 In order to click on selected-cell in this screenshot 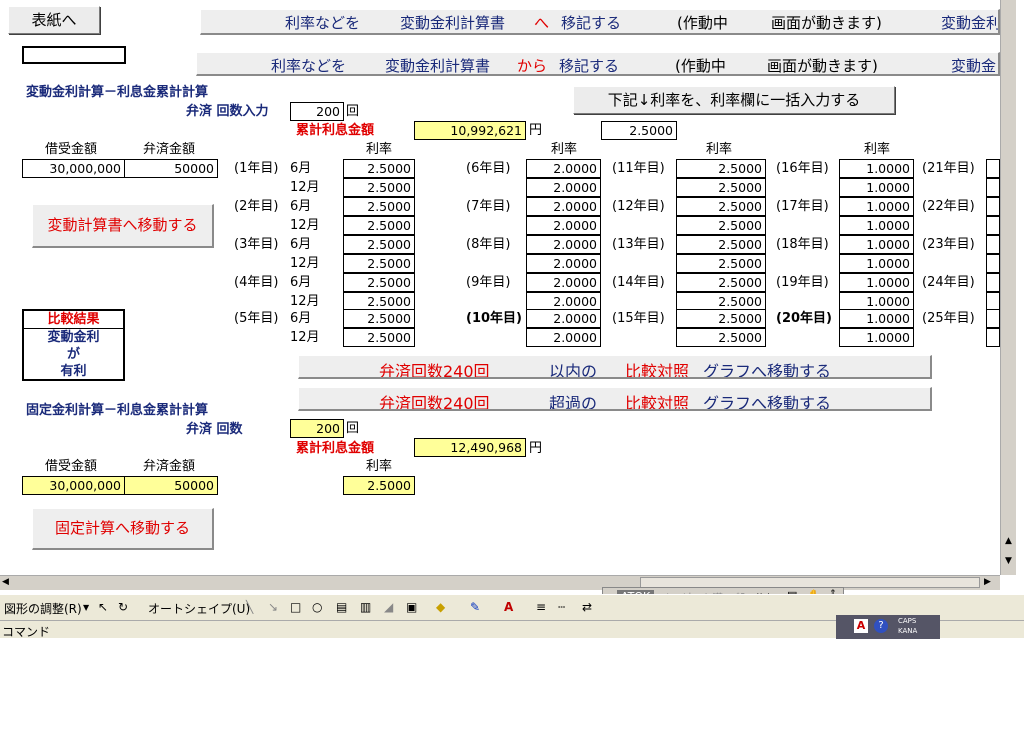, I will do `click(74, 55)`.